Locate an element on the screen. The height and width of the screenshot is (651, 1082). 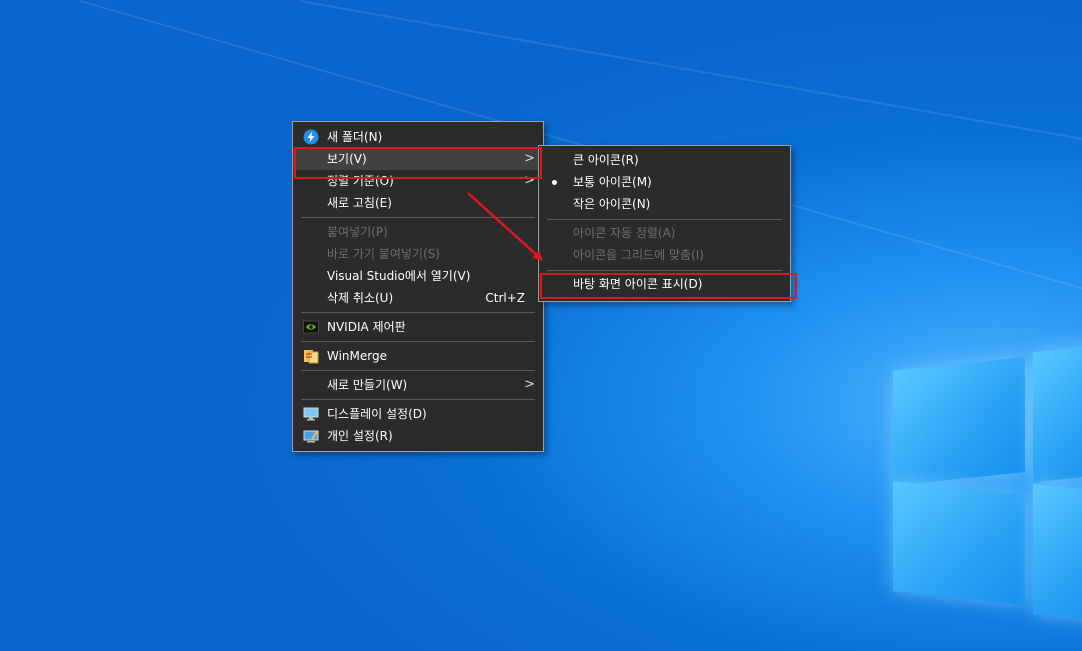
menu-item-label: 아이콘을 그리드에 맞춤(I) is located at coordinates (638, 255).